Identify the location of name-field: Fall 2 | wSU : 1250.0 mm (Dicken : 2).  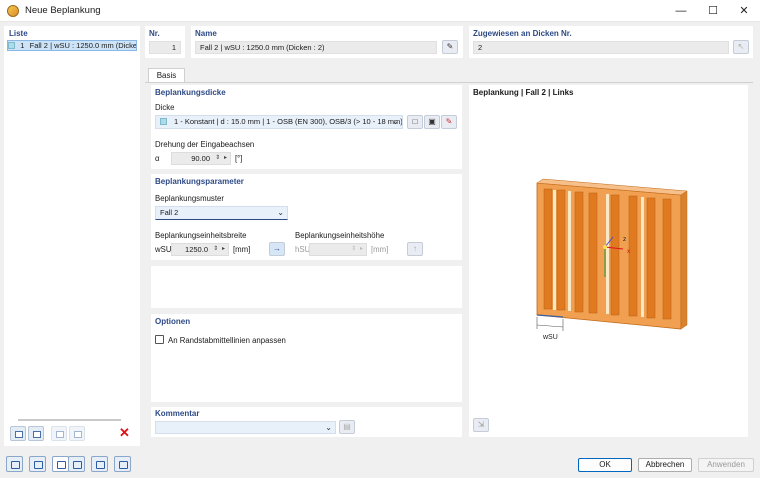
(316, 47).